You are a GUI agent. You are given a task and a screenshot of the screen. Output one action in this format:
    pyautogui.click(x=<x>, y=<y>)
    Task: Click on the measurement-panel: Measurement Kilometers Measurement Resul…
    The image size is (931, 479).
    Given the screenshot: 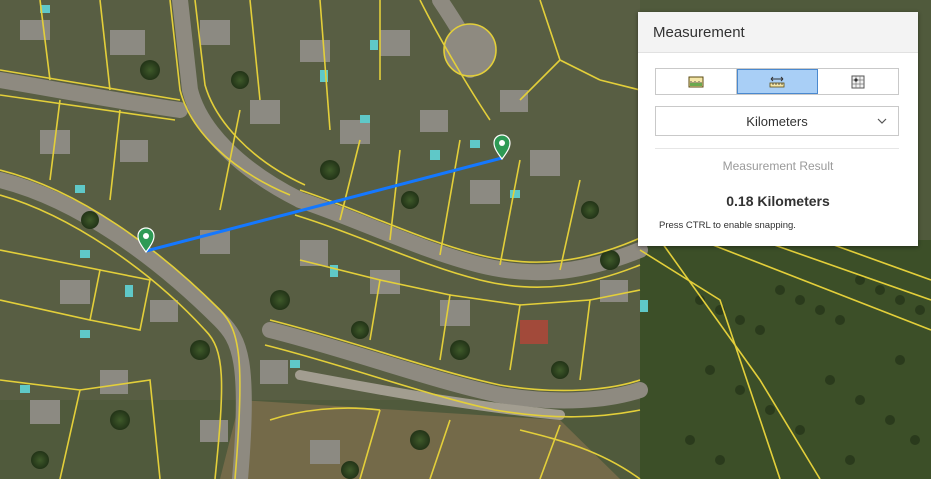 What is the action you would take?
    pyautogui.click(x=778, y=129)
    